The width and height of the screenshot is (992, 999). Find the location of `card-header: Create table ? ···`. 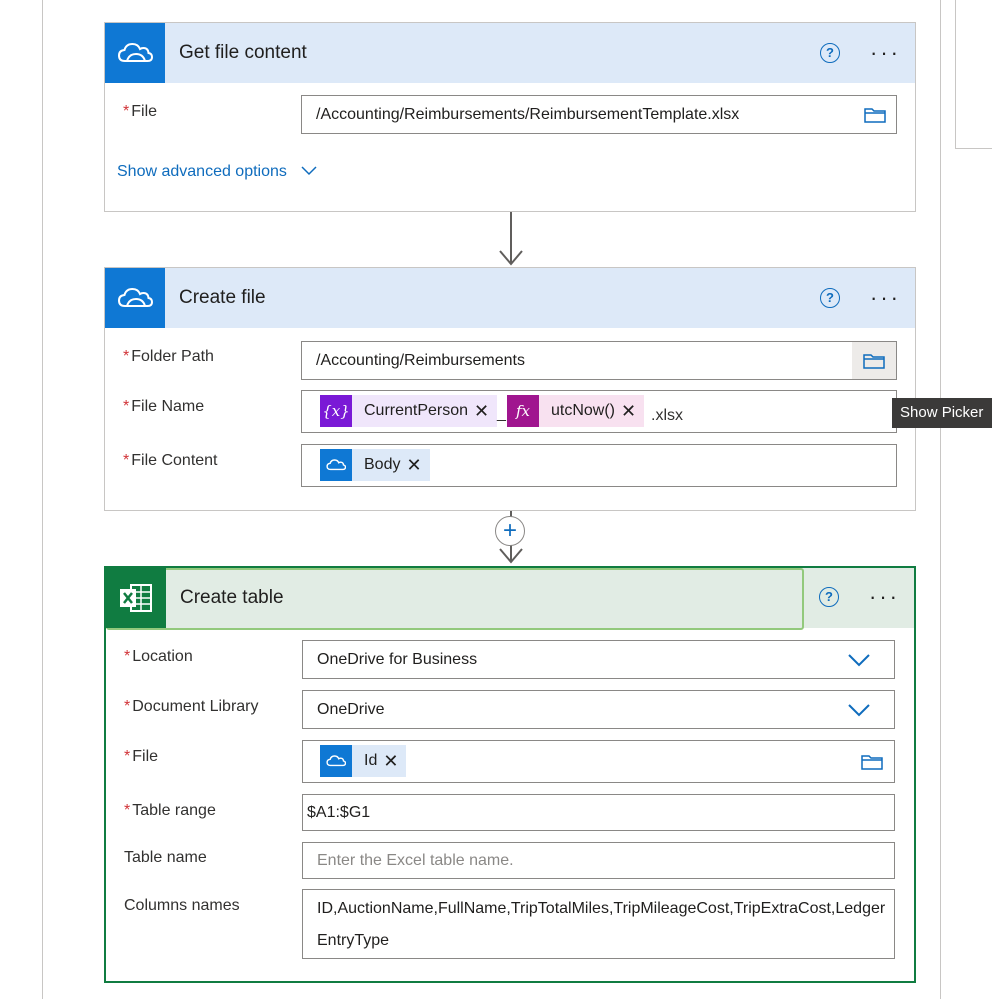

card-header: Create table ? ··· is located at coordinates (510, 599).